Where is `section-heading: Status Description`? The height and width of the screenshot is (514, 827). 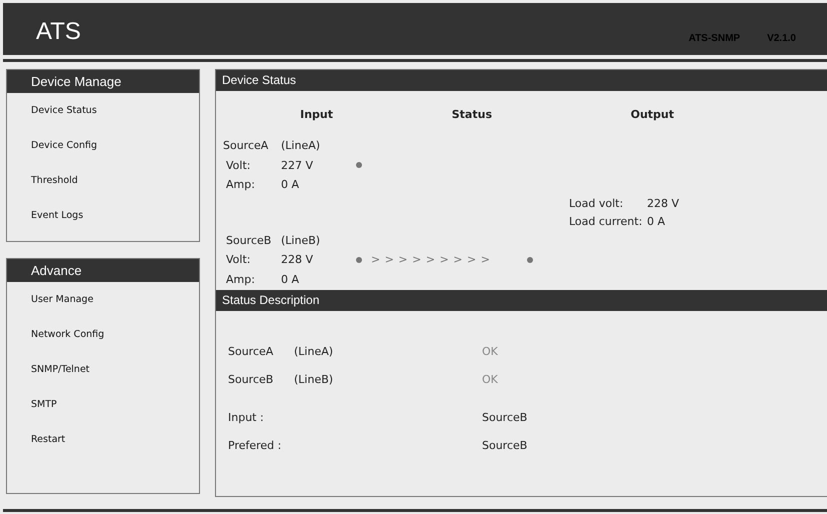 section-heading: Status Description is located at coordinates (521, 300).